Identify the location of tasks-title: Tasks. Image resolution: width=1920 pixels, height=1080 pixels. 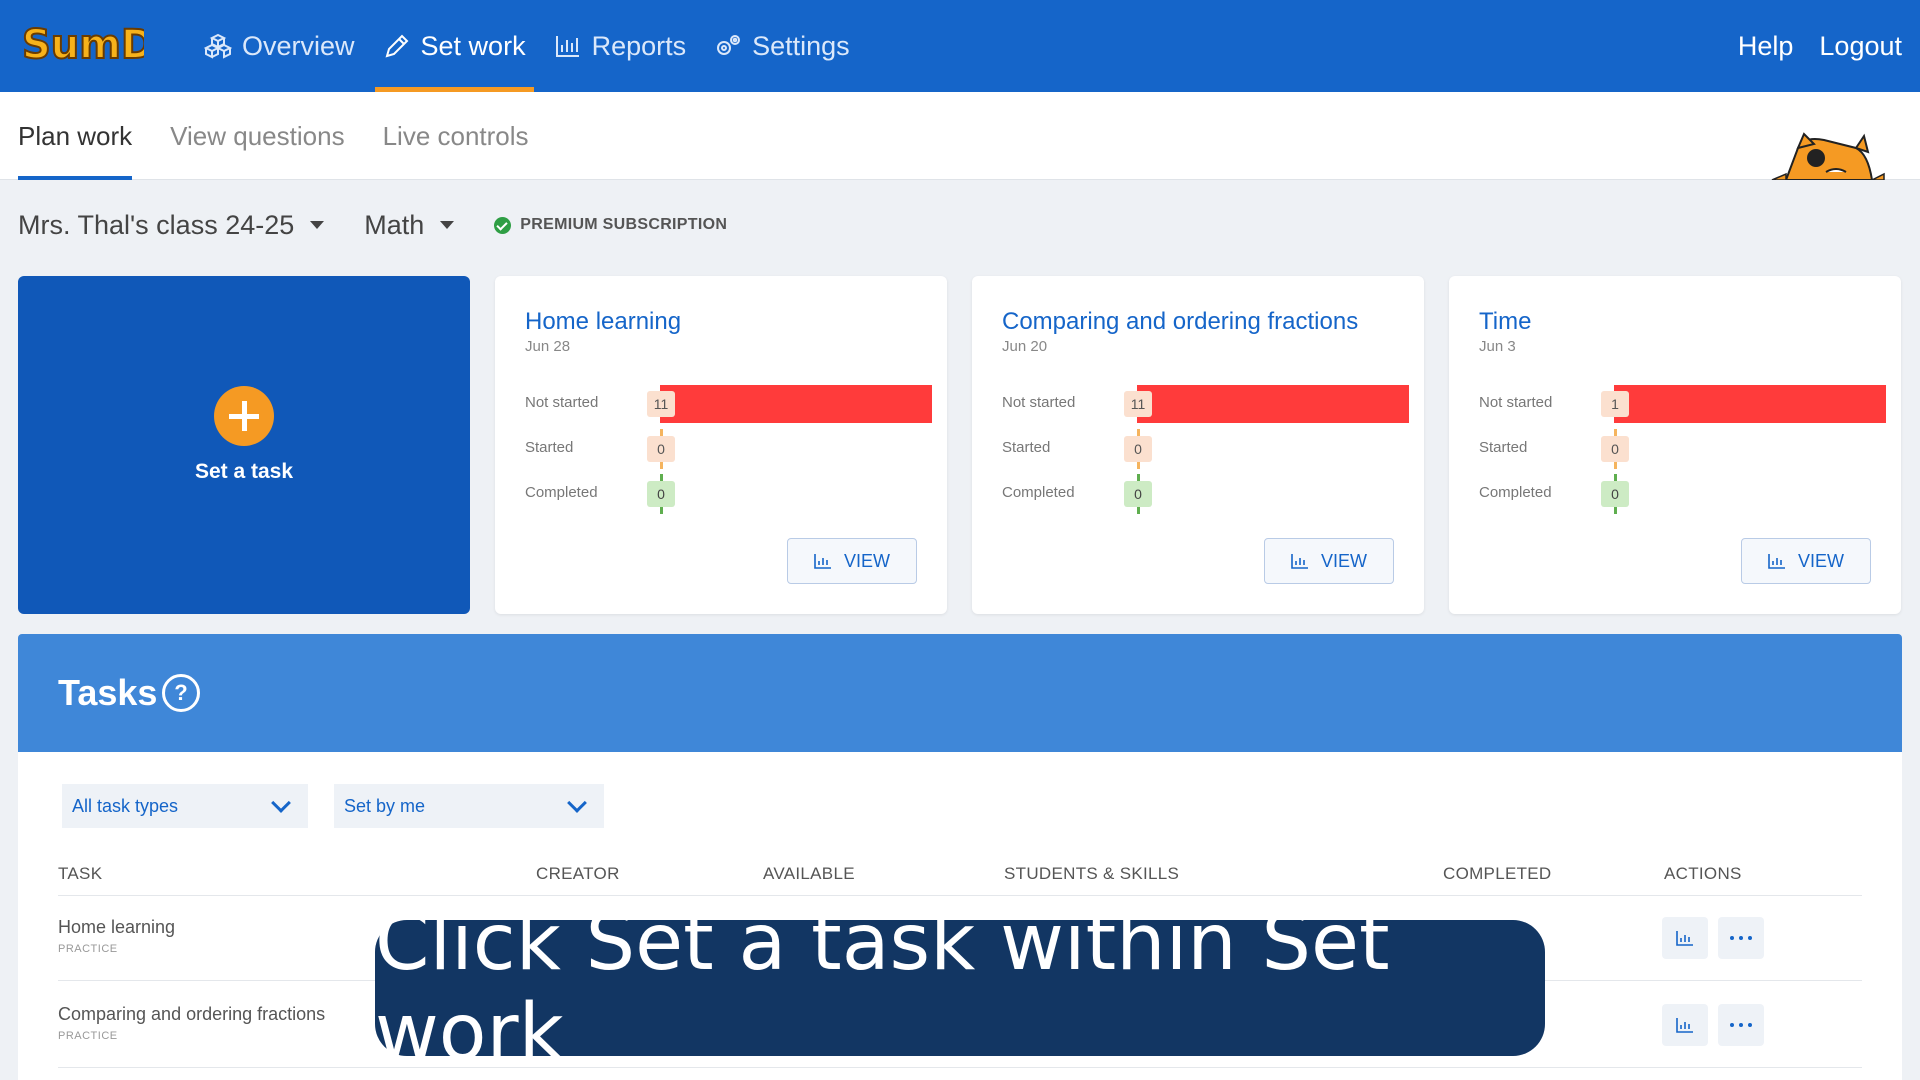
(108, 692).